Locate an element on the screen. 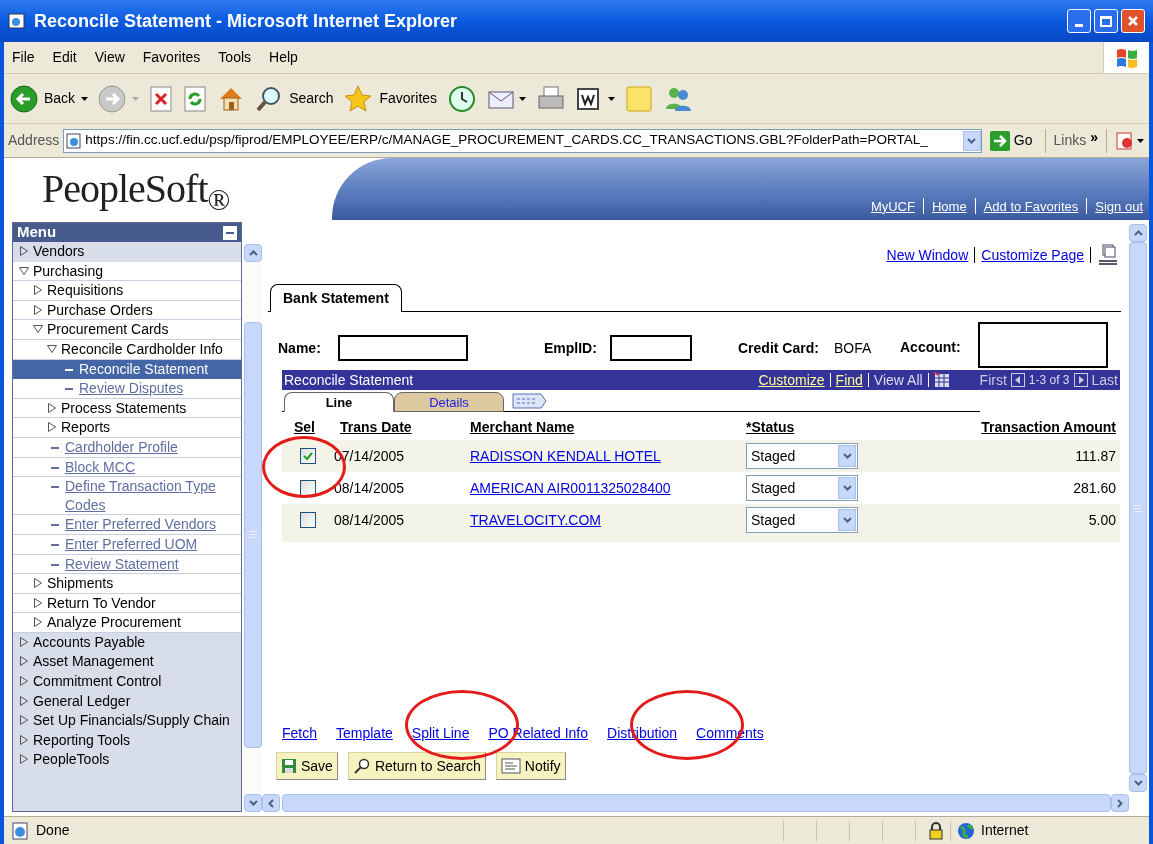  window-title: Reconcile Statement - Microsoft Internet Explorer is located at coordinates (246, 21).